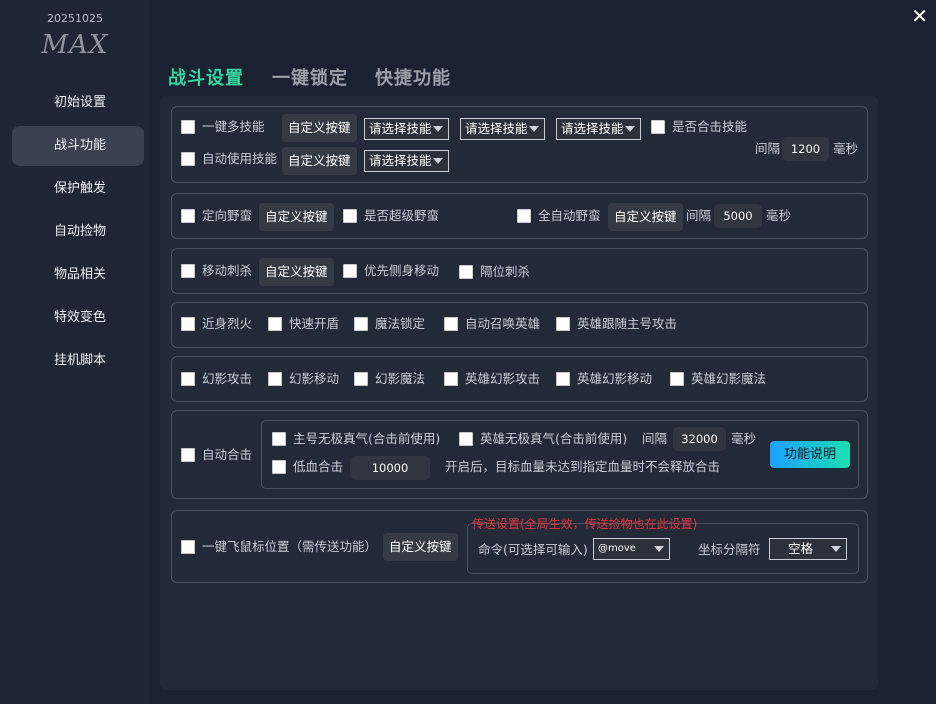  I want to click on hero-phantom-attack-checkbox, so click(451, 379).